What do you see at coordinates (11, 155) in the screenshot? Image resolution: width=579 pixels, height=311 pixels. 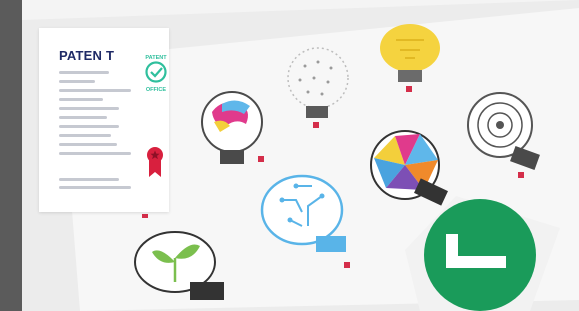 I see `photo-left-edge` at bounding box center [11, 155].